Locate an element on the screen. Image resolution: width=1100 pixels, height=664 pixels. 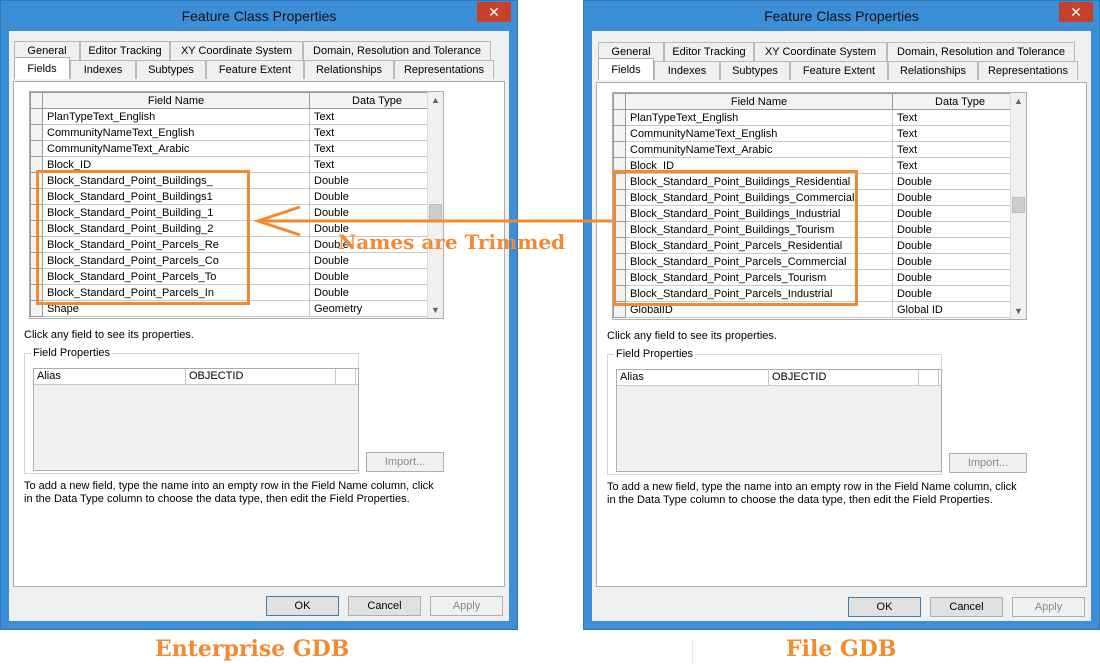
annotation-names-trimmed: Names are Trimmed is located at coordinates (452, 242).